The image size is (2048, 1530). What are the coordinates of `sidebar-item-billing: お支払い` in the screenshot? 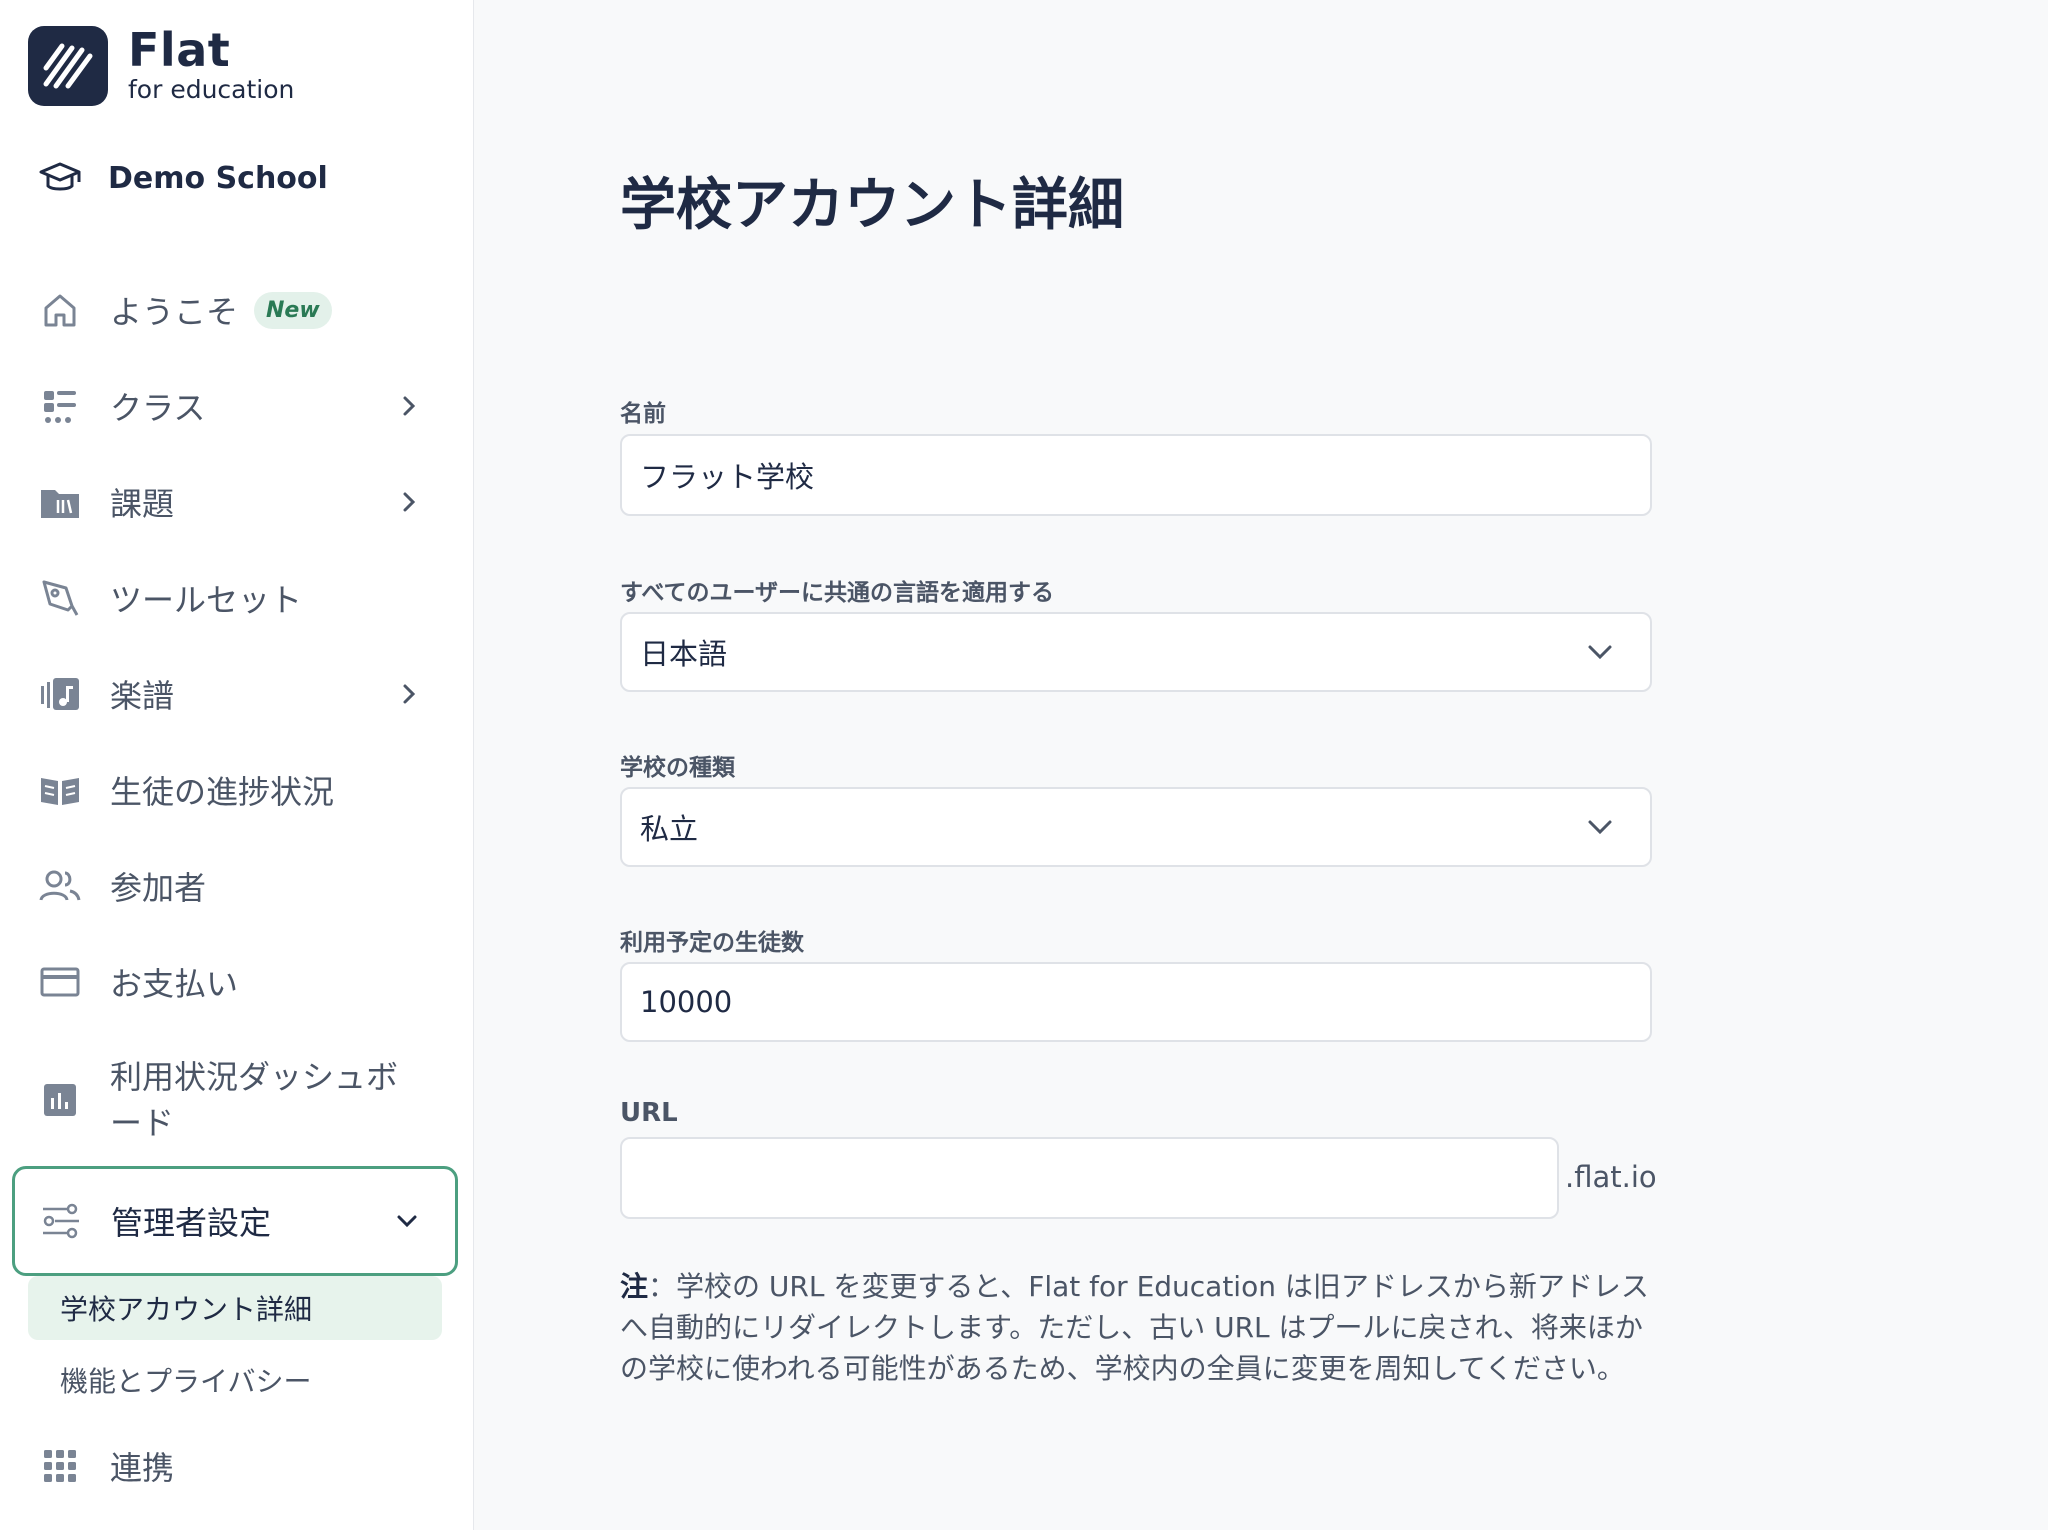 It's located at (235, 982).